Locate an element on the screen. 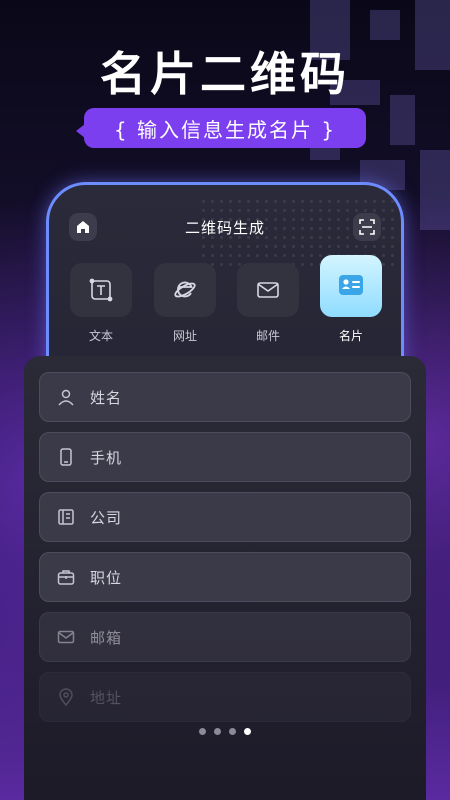 This screenshot has width=450, height=800. scan-button is located at coordinates (367, 227).